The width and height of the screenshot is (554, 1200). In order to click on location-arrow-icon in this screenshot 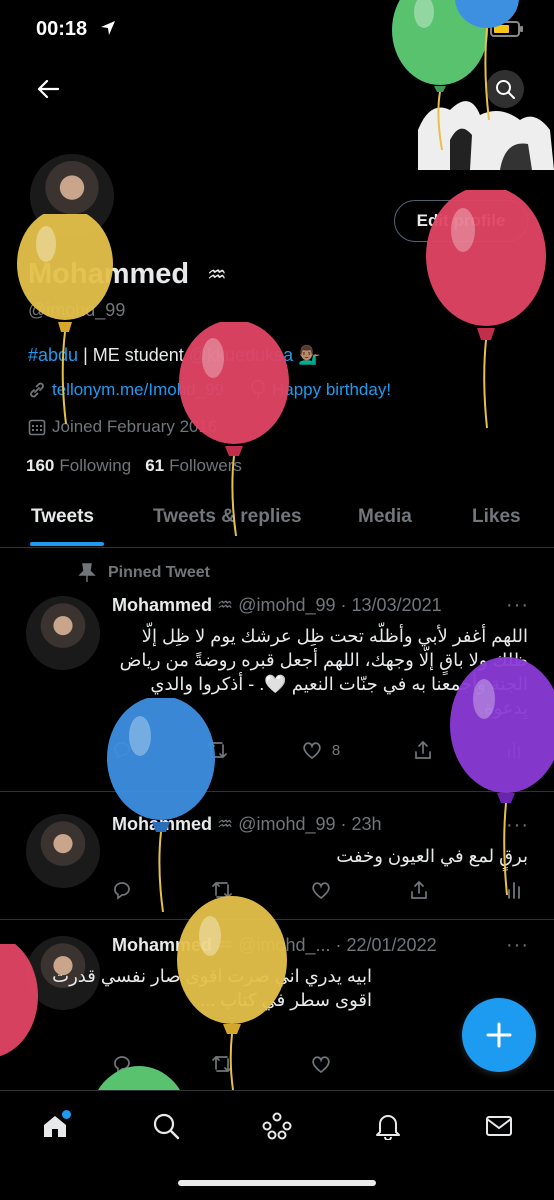, I will do `click(108, 28)`.